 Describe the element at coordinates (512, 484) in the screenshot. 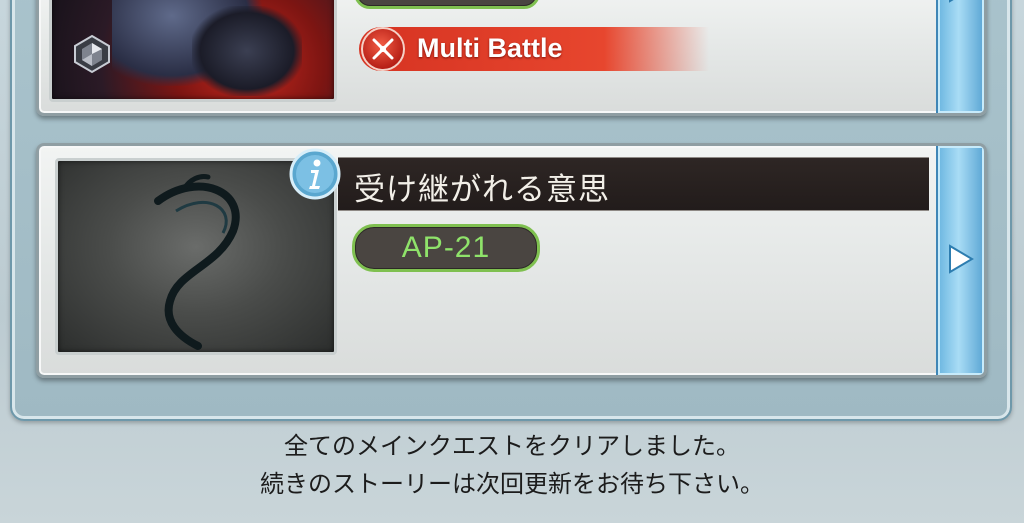

I see `completion-message-line2: 続きのストーリーは次回更新をお待ち下さい。` at that location.